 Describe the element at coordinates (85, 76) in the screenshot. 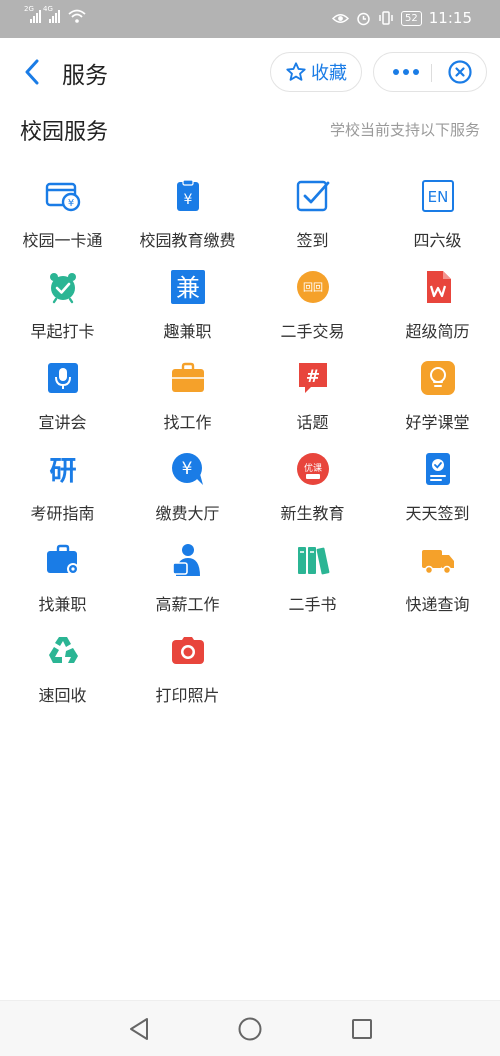

I see `page-title: 服务` at that location.